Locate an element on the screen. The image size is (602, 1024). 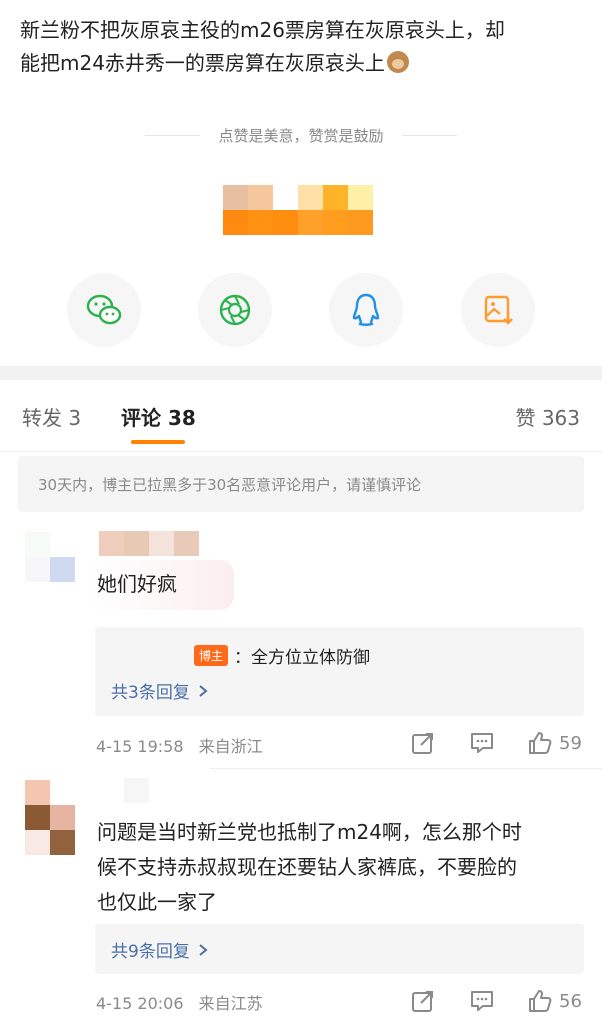
reply-preview: 共9条回复 is located at coordinates (339, 949).